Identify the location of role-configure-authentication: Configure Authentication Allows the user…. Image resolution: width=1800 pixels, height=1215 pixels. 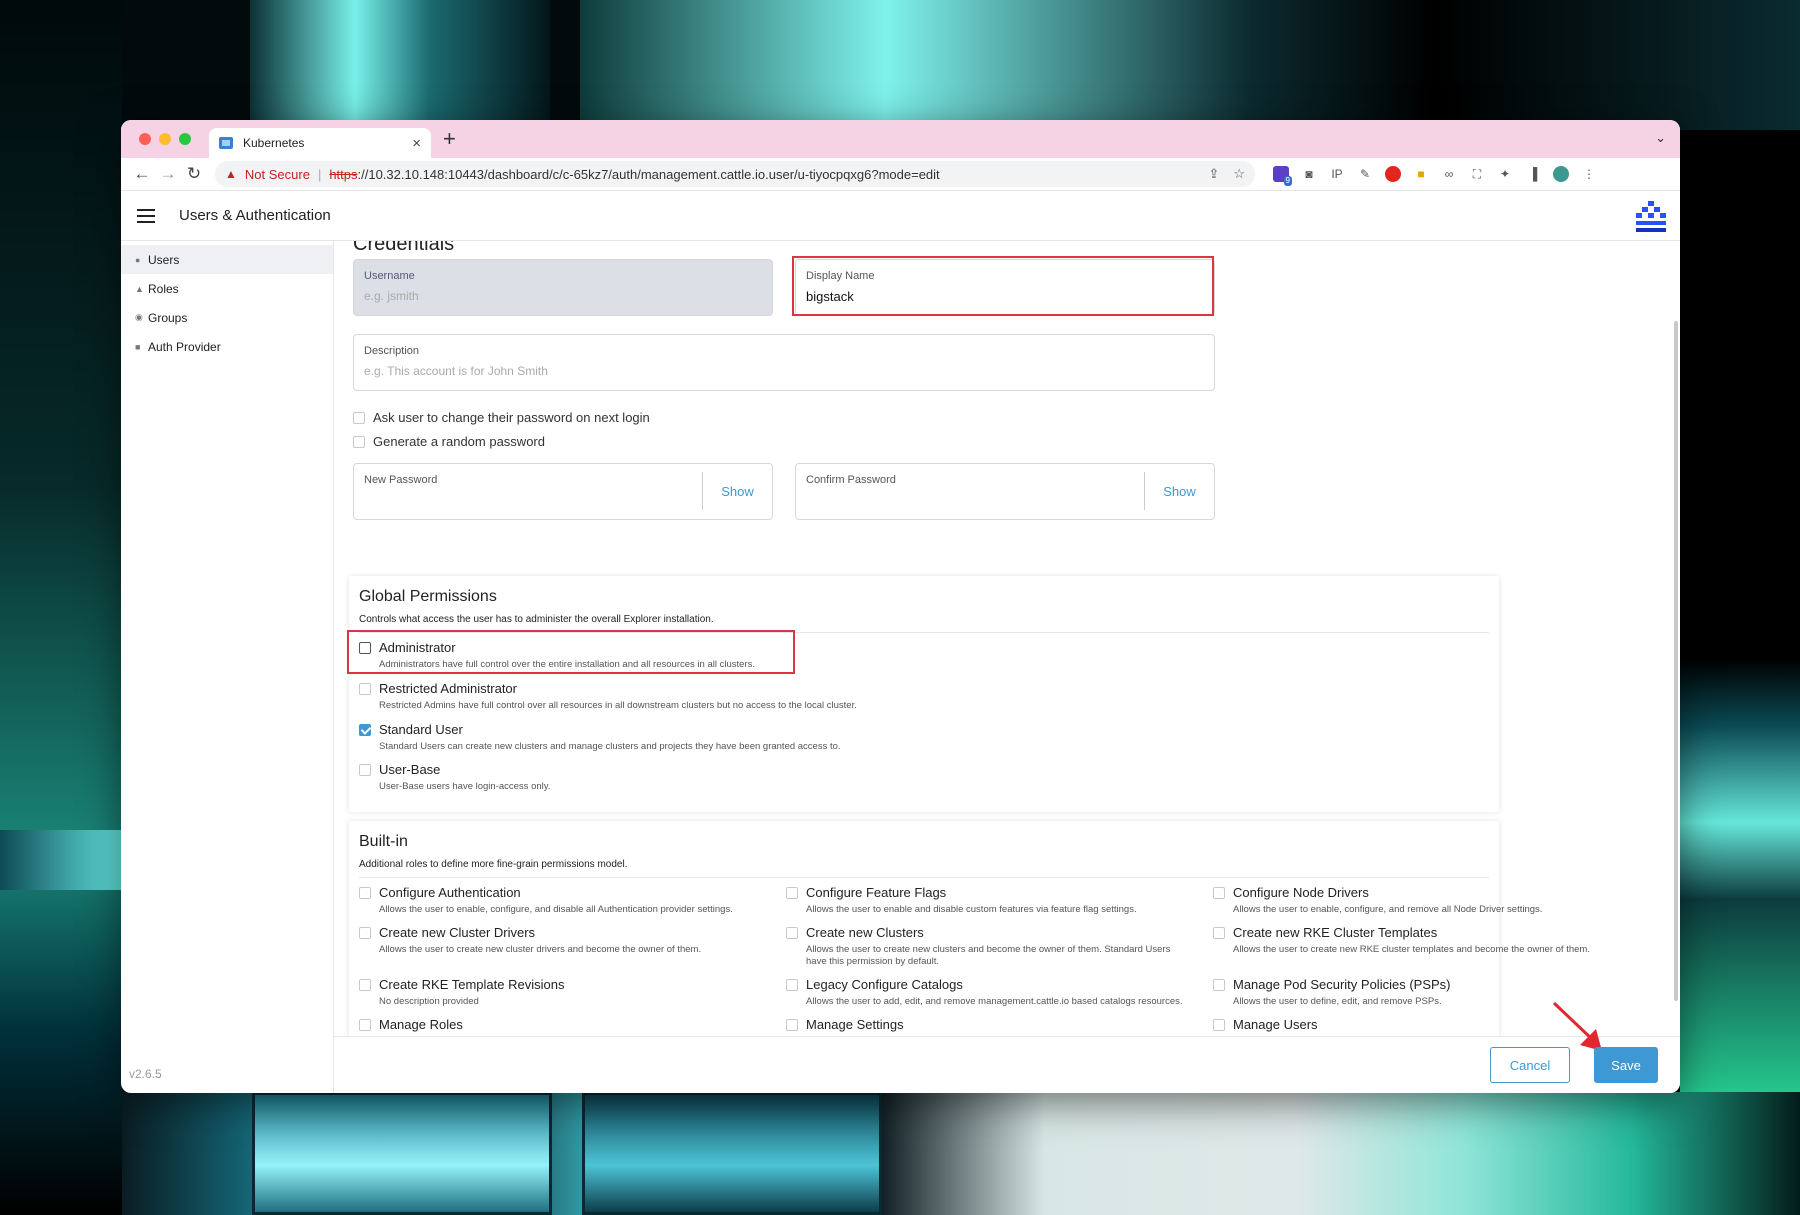
(559, 900).